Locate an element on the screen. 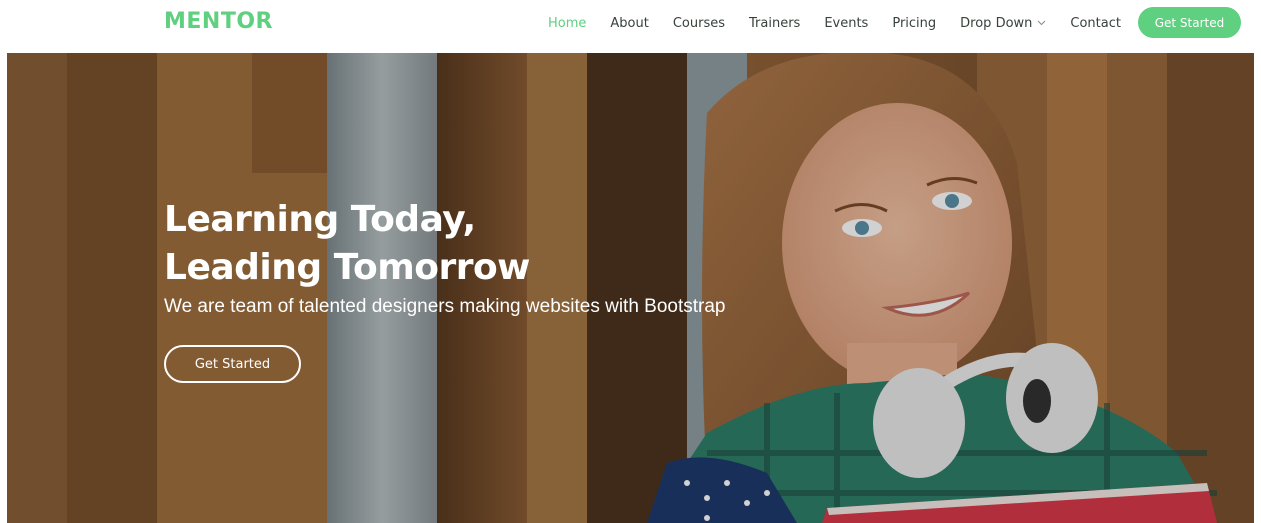 The height and width of the screenshot is (523, 1261). nav-about: About is located at coordinates (629, 23).